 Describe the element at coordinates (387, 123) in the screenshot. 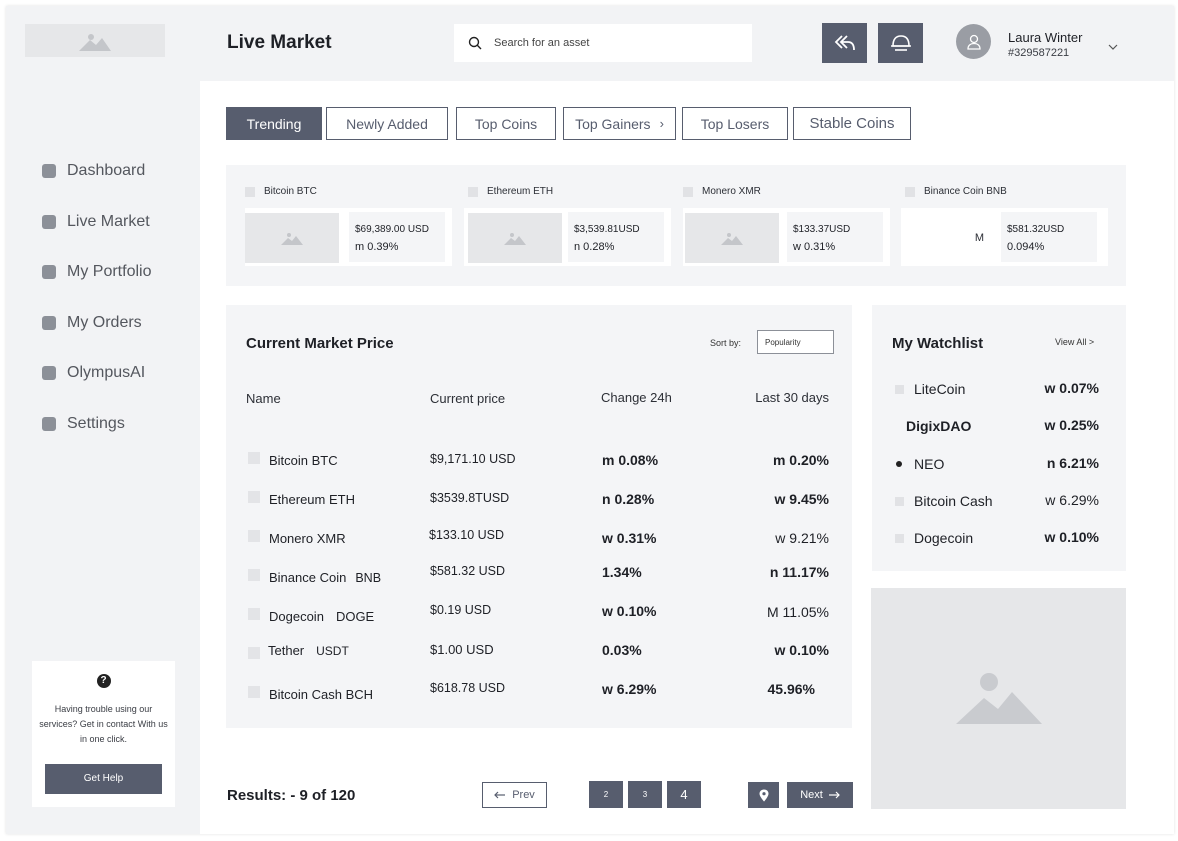

I see `tab-newly-added: Newly Added` at that location.